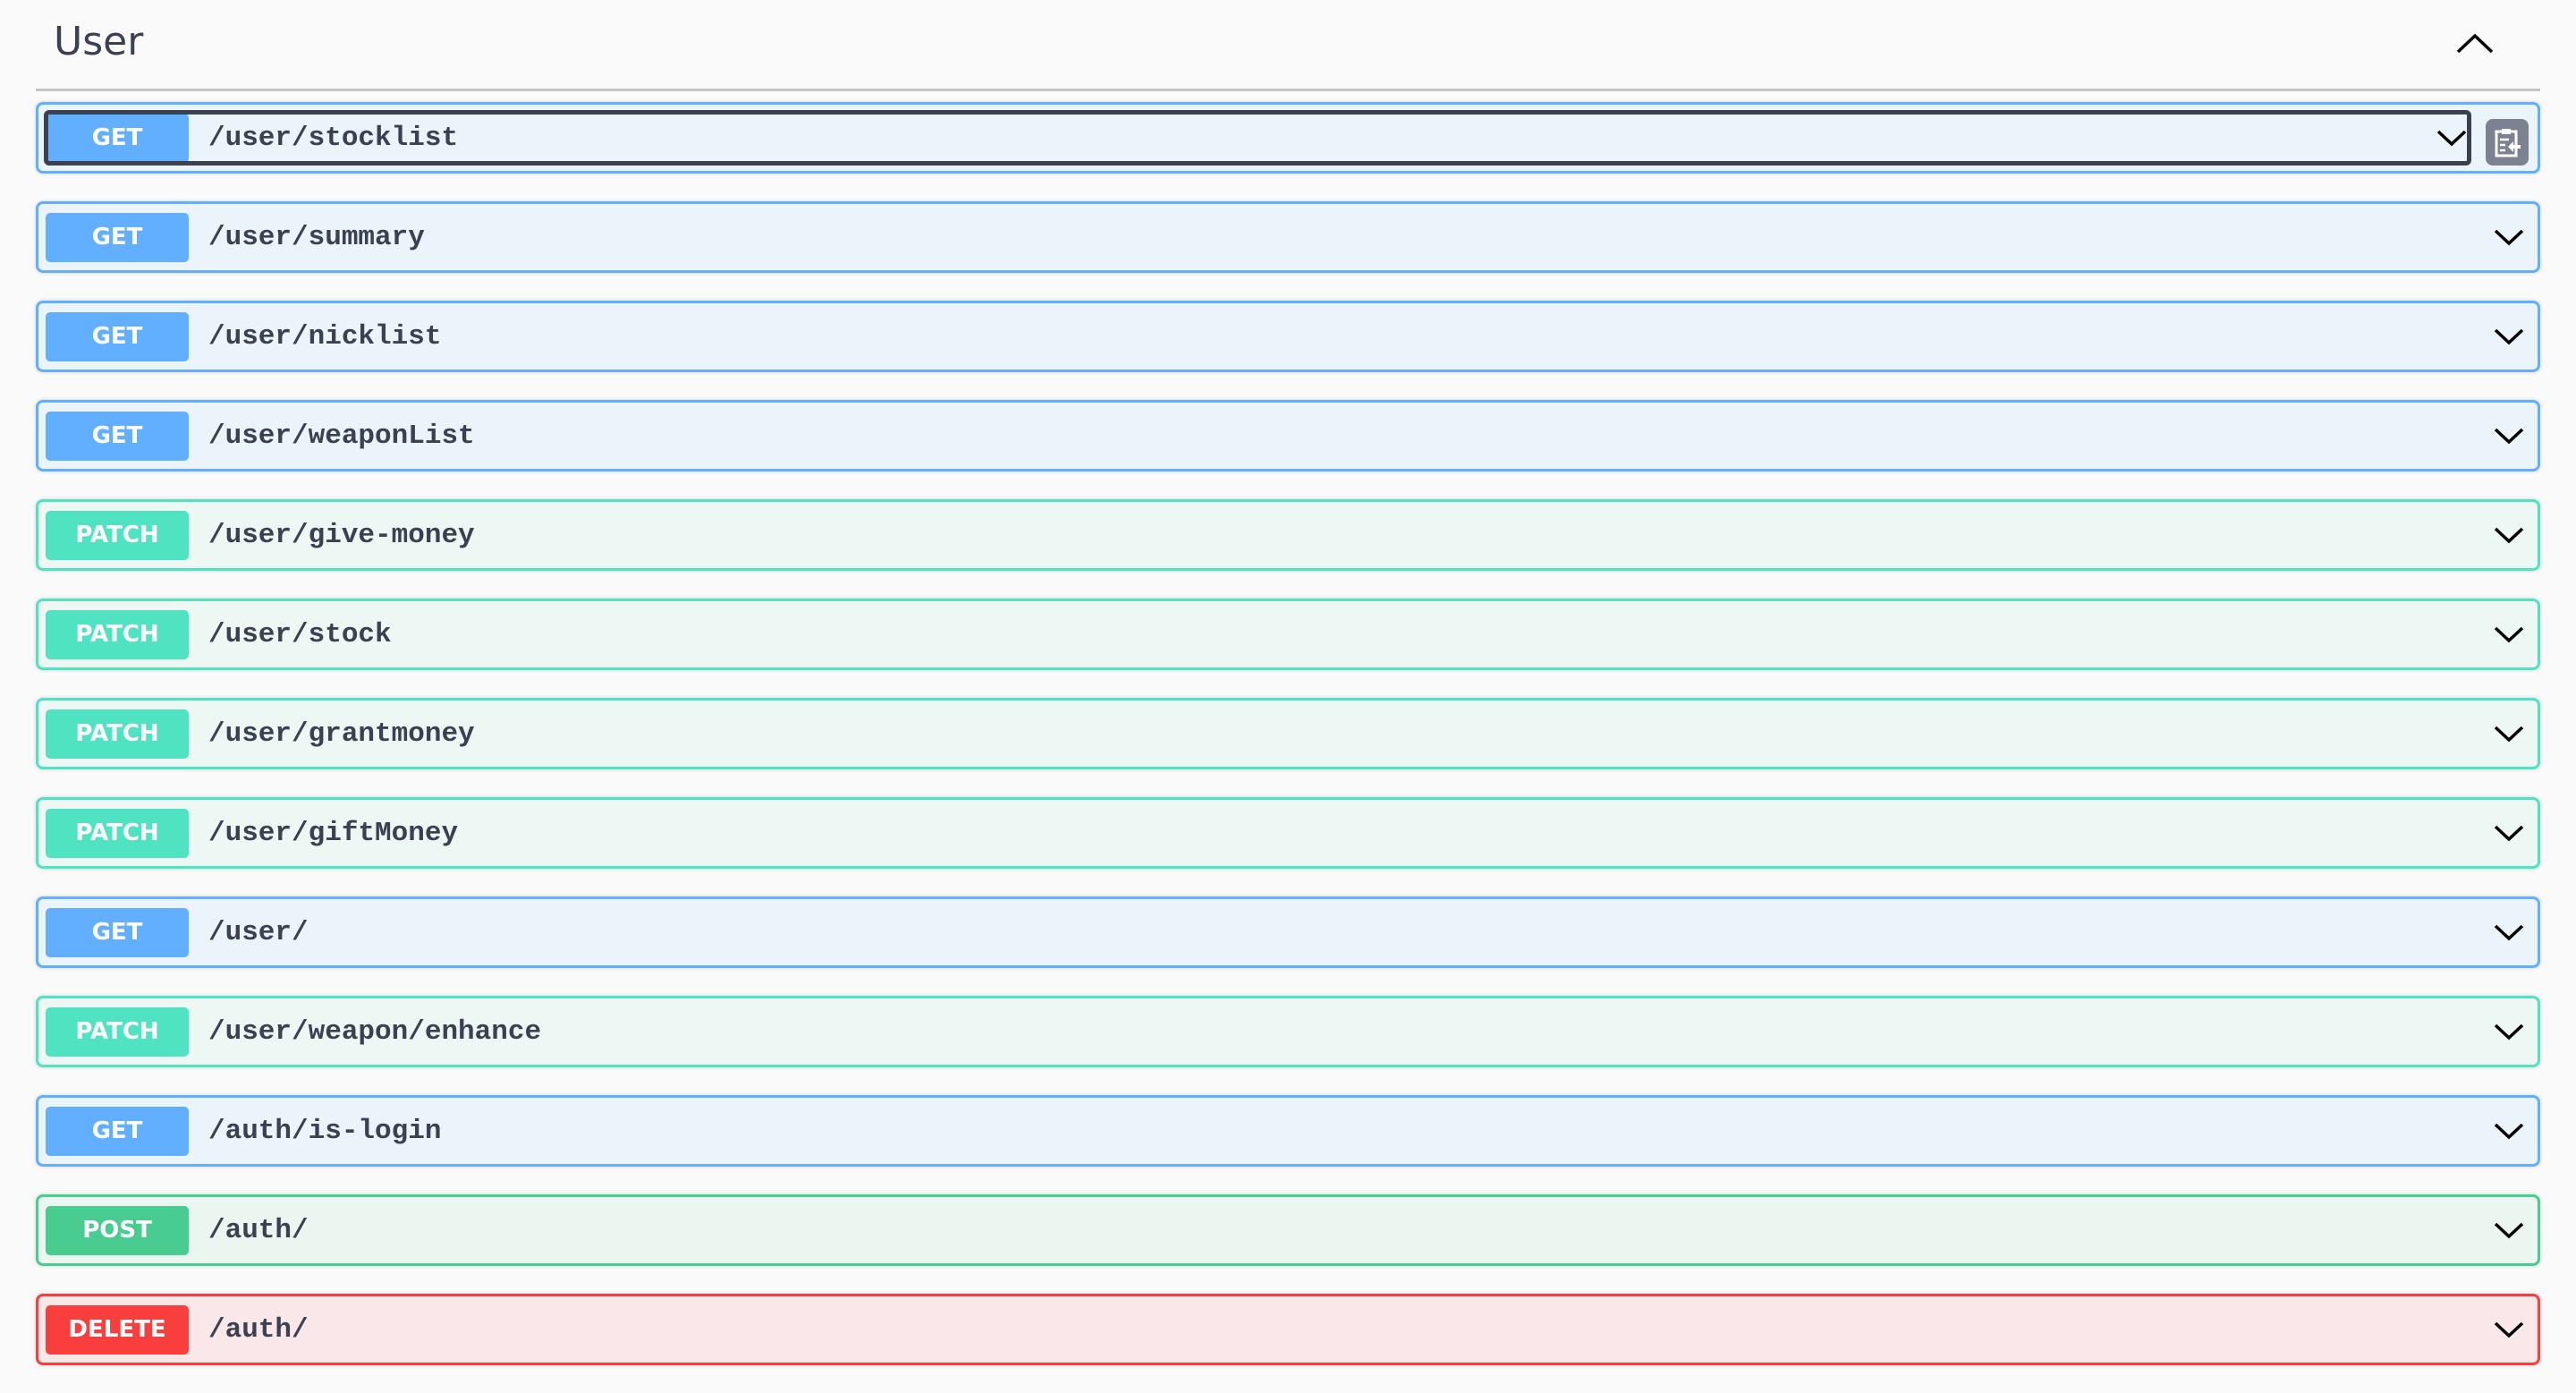 This screenshot has height=1393, width=2576. I want to click on operation-row: PATCH/user/weapon/enhance, so click(1288, 1031).